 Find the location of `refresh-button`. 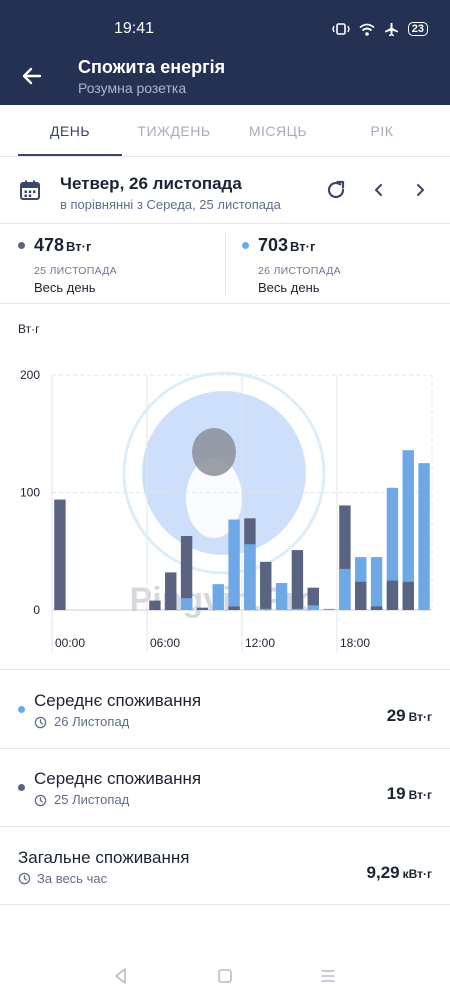

refresh-button is located at coordinates (336, 190).